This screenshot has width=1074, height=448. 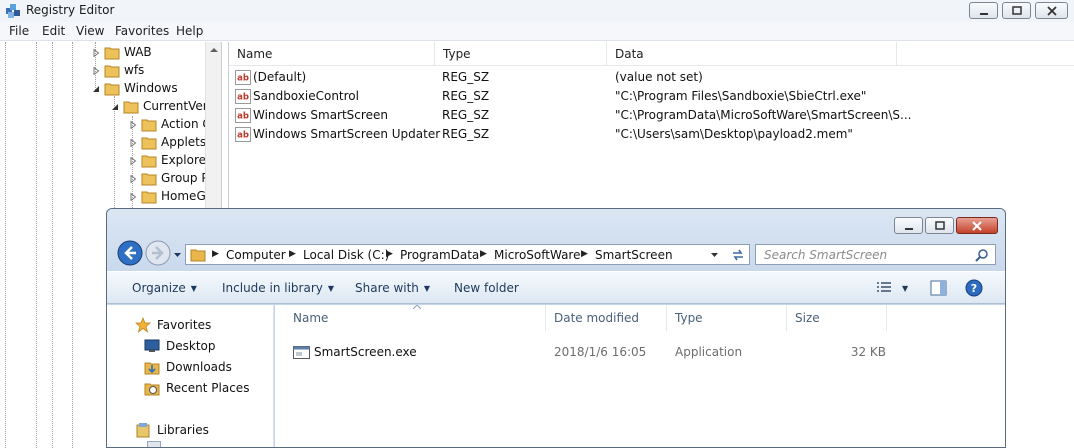 I want to click on search-box: Search SmartScreen, so click(x=875, y=254).